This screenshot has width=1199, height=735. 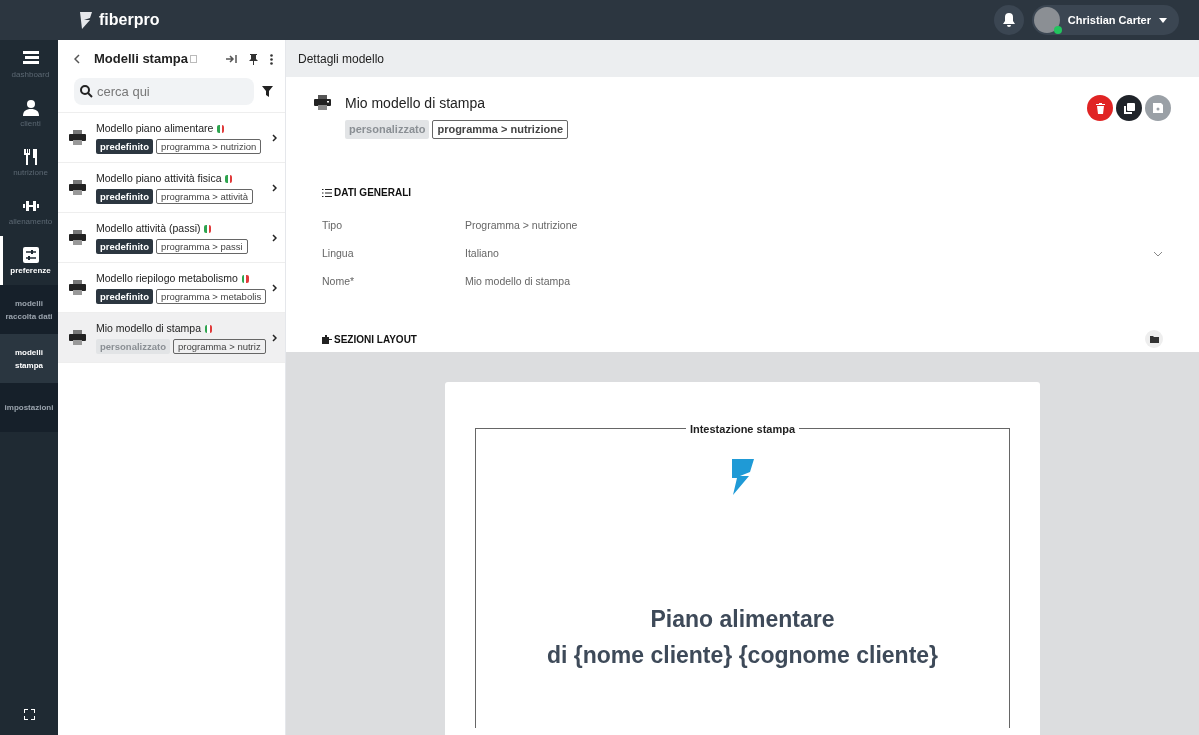 What do you see at coordinates (155, 128) in the screenshot?
I see `item-title: Modello piano alimentare` at bounding box center [155, 128].